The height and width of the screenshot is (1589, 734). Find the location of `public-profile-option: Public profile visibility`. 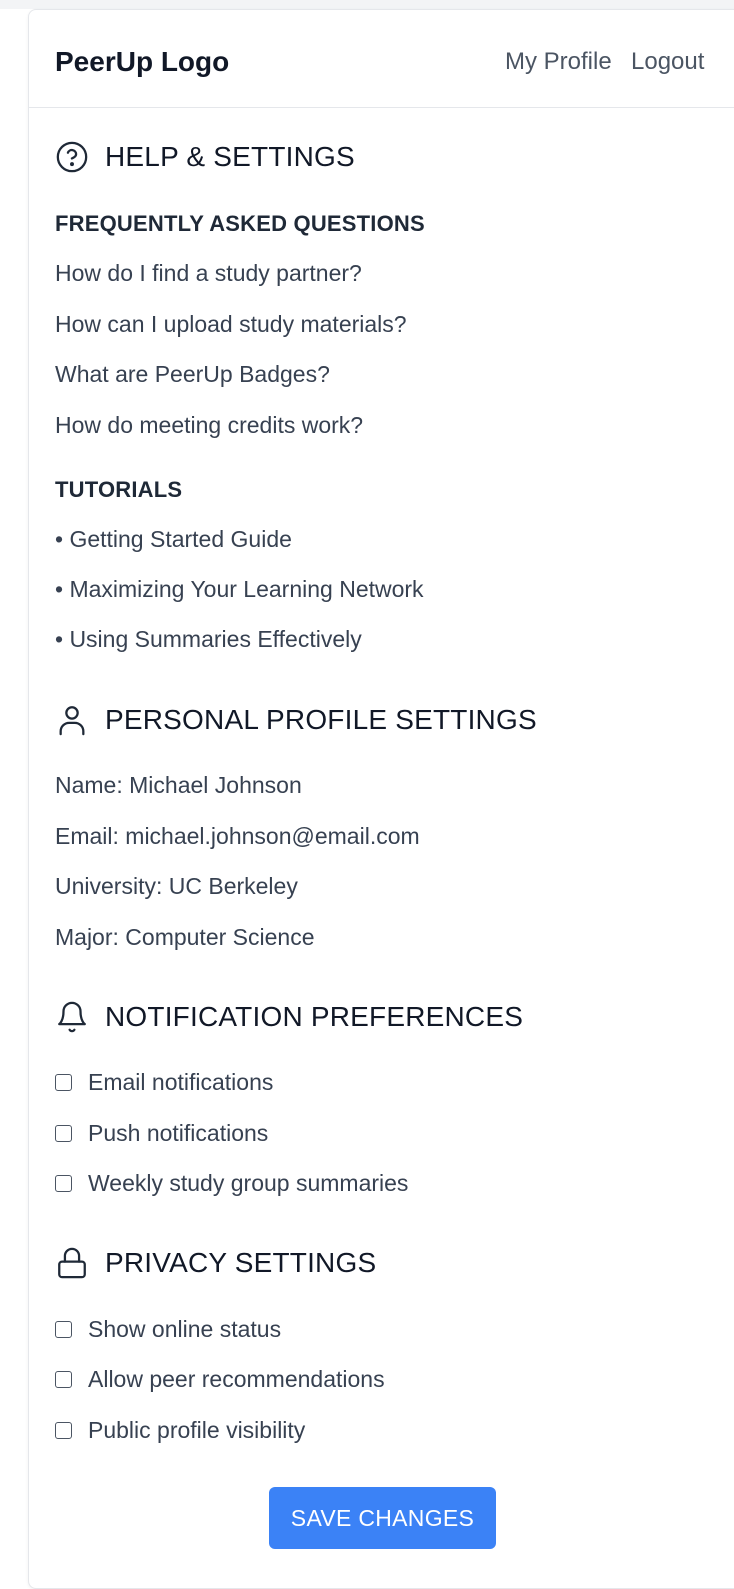

public-profile-option: Public profile visibility is located at coordinates (180, 1430).